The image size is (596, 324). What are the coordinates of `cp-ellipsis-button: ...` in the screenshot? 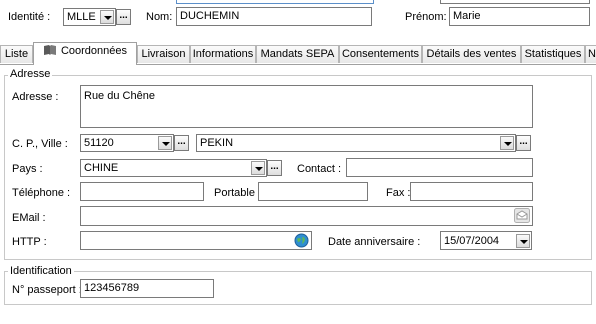 It's located at (181, 143).